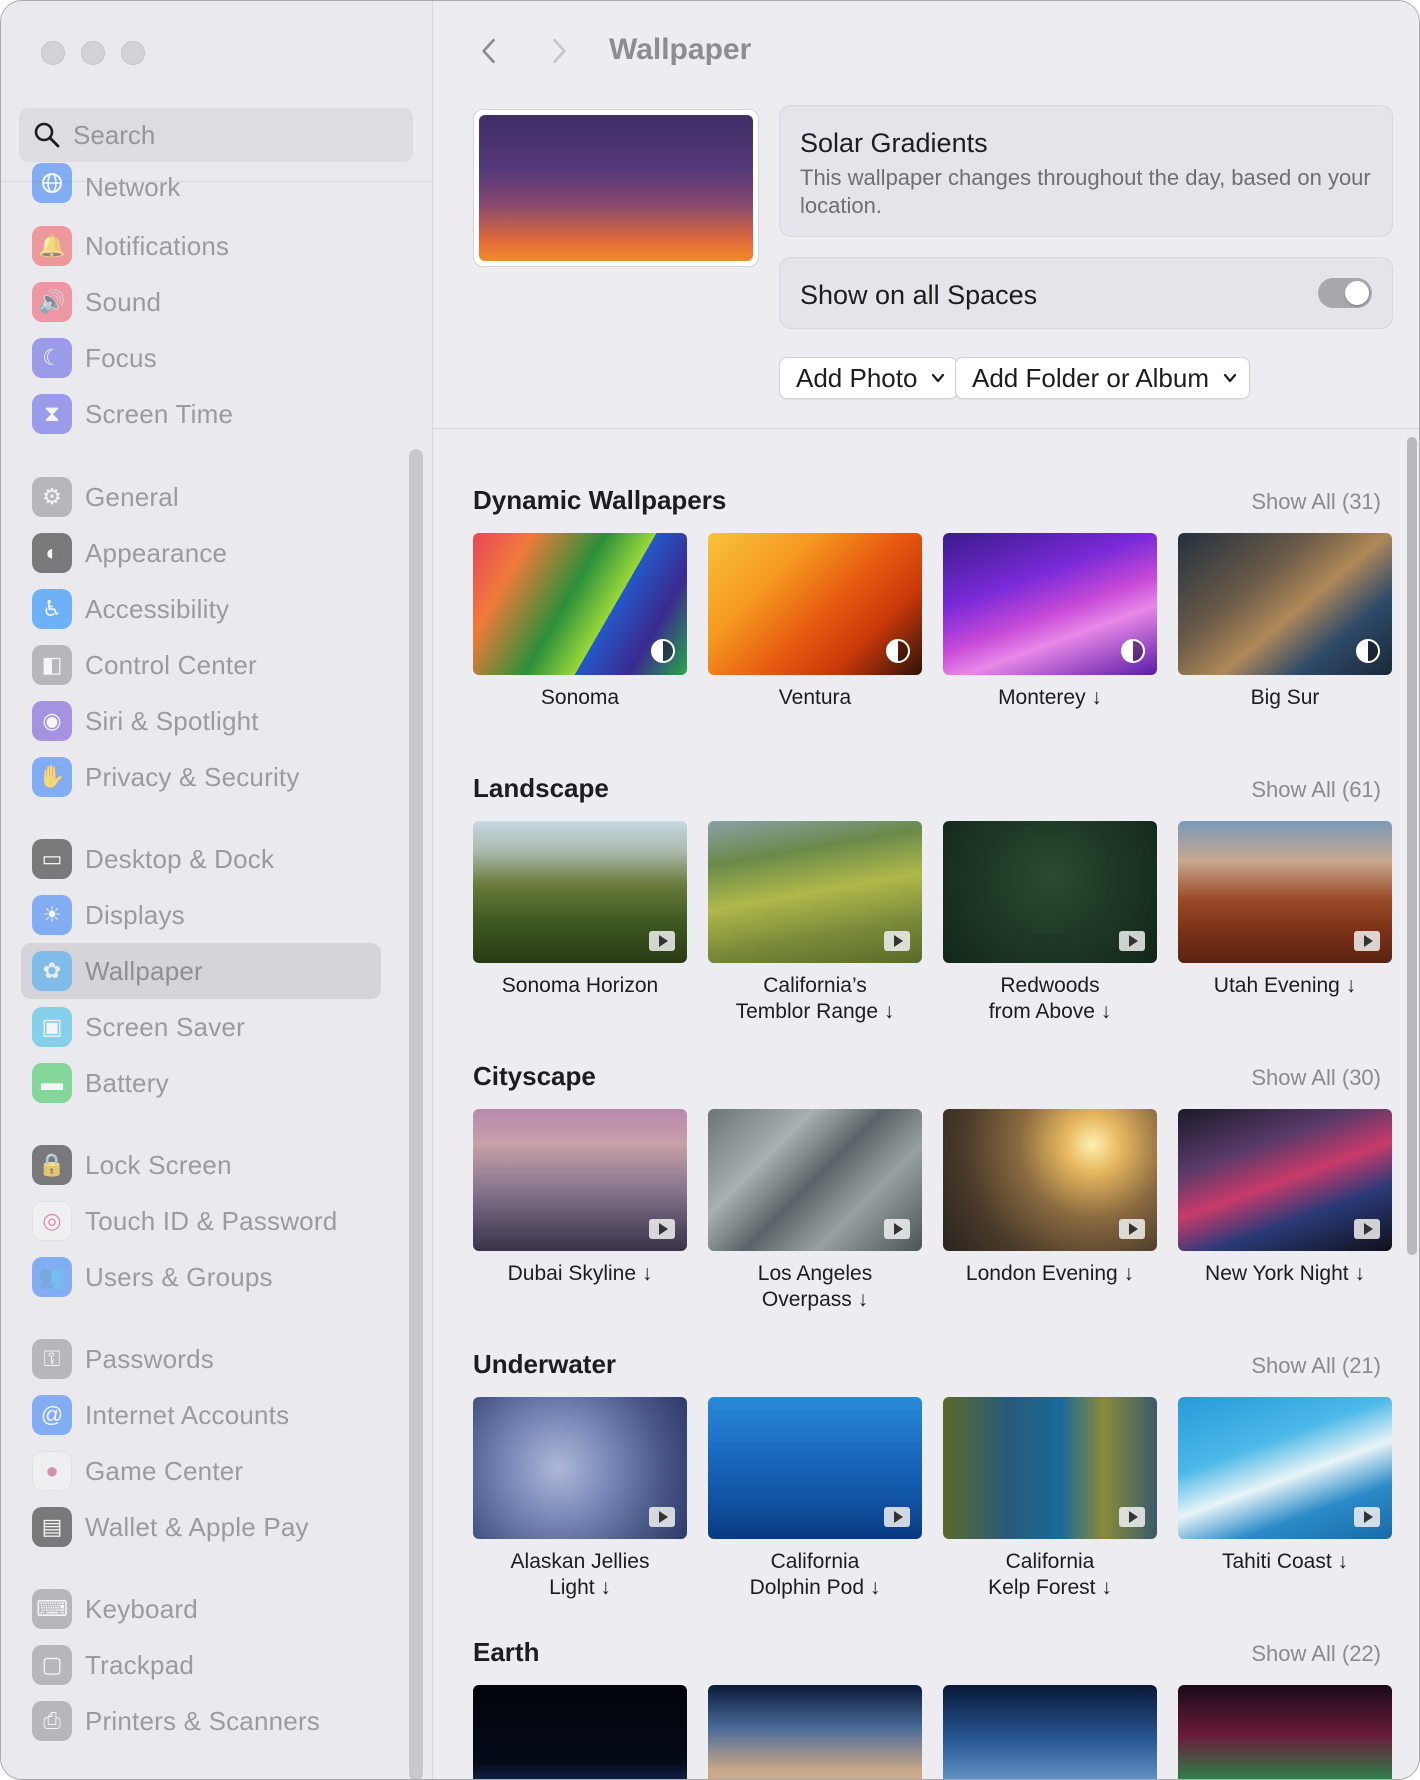  I want to click on wallpaper-tile: Ventura, so click(815, 622).